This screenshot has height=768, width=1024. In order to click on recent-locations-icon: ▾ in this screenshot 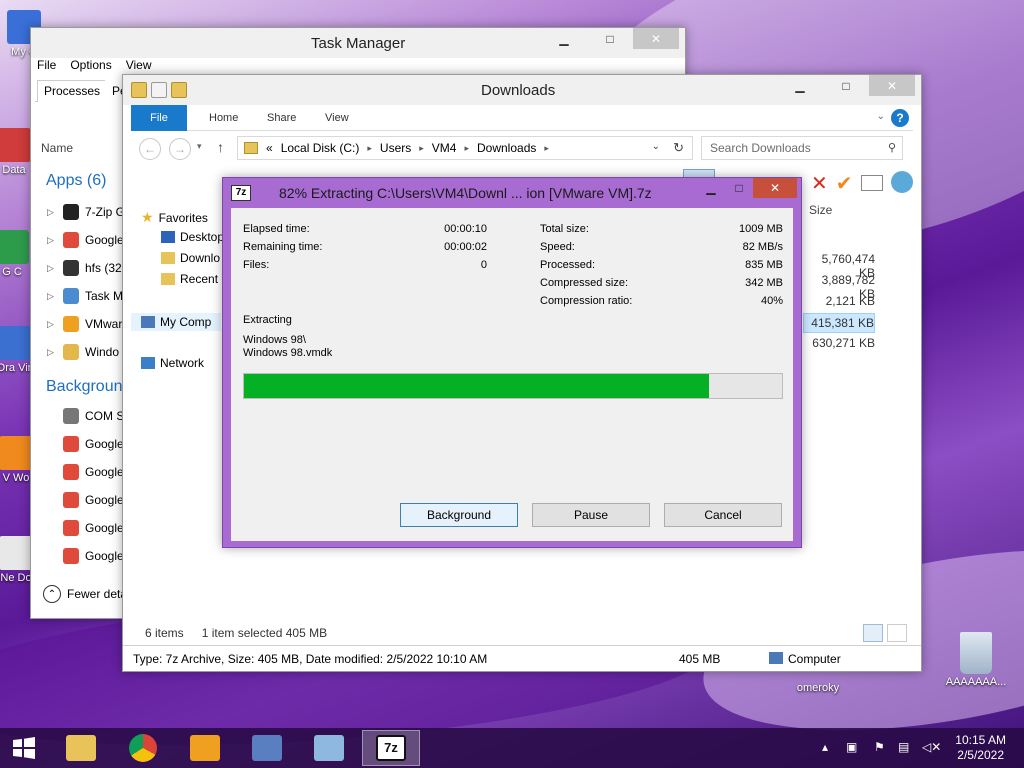, I will do `click(199, 146)`.